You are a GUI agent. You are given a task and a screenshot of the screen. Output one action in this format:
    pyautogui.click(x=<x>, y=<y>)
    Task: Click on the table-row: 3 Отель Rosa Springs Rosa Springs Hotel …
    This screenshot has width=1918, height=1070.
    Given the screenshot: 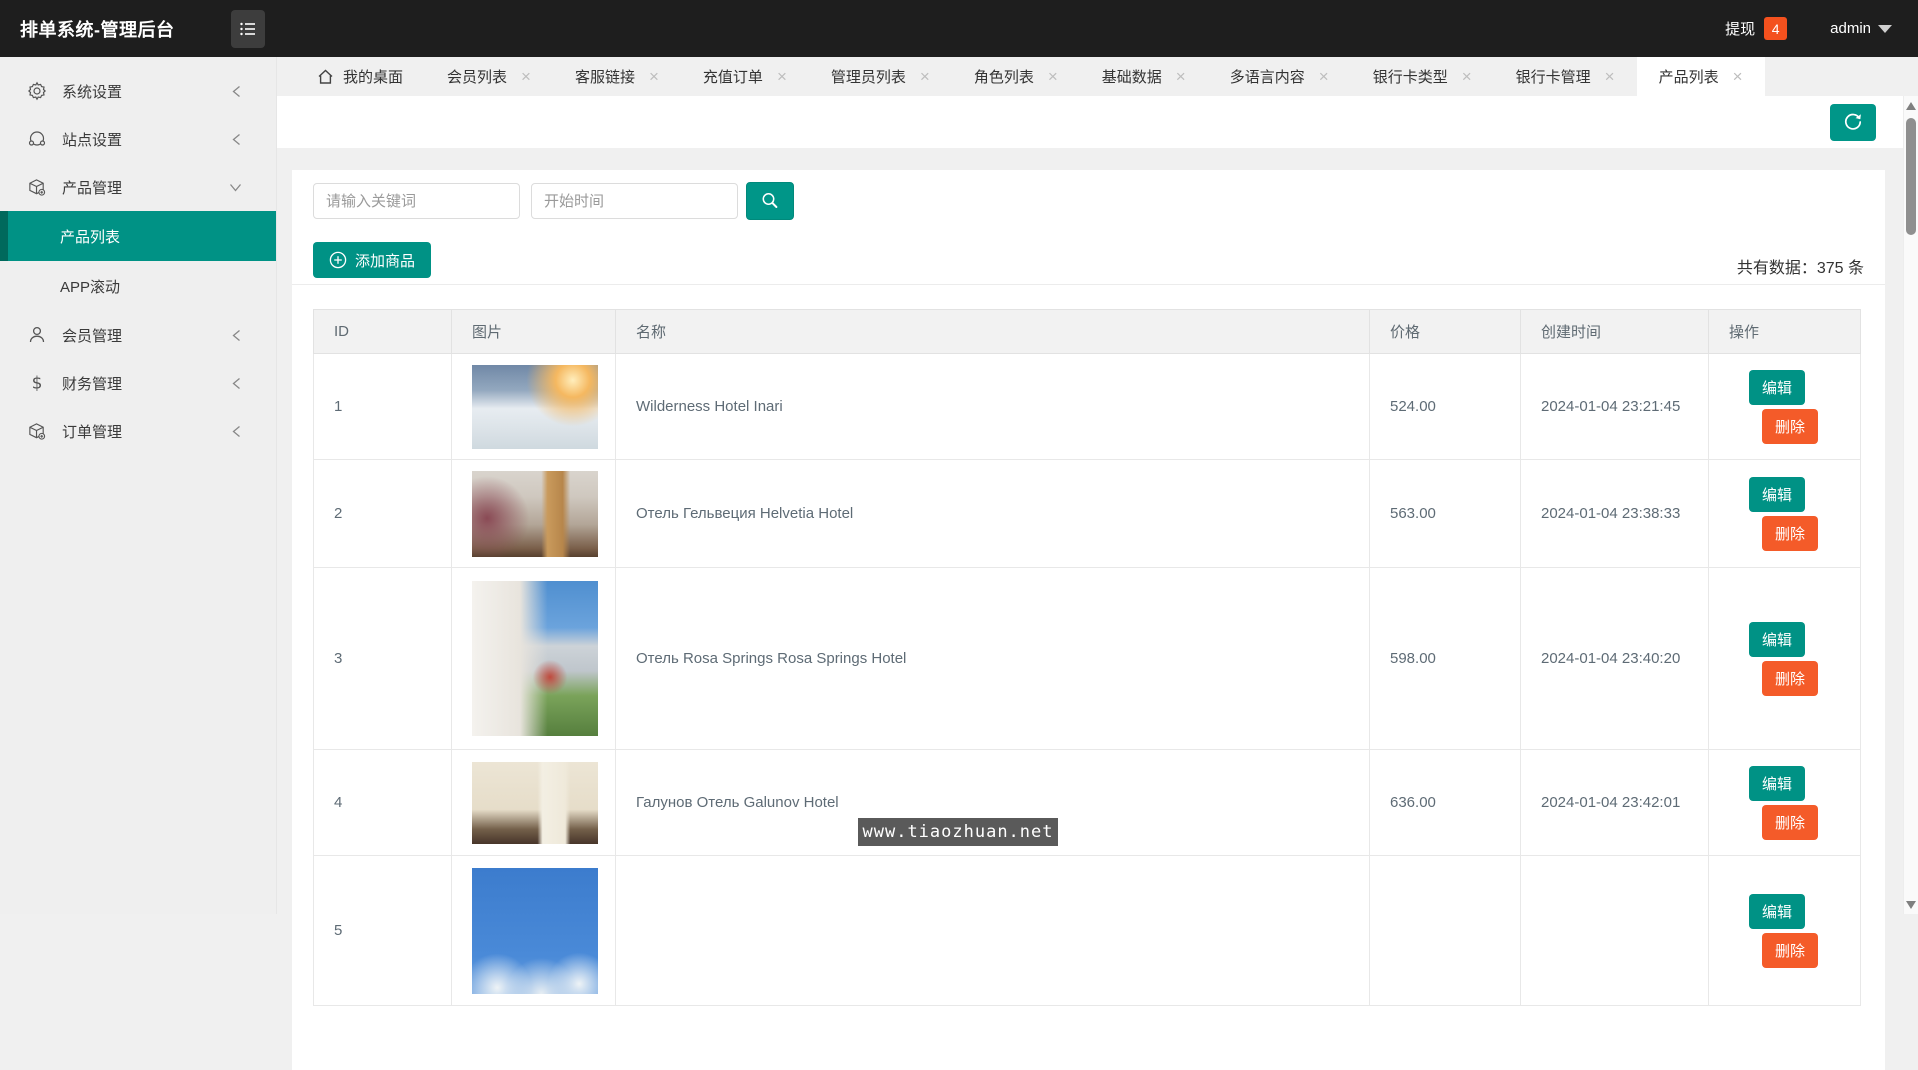 What is the action you would take?
    pyautogui.click(x=1087, y=658)
    